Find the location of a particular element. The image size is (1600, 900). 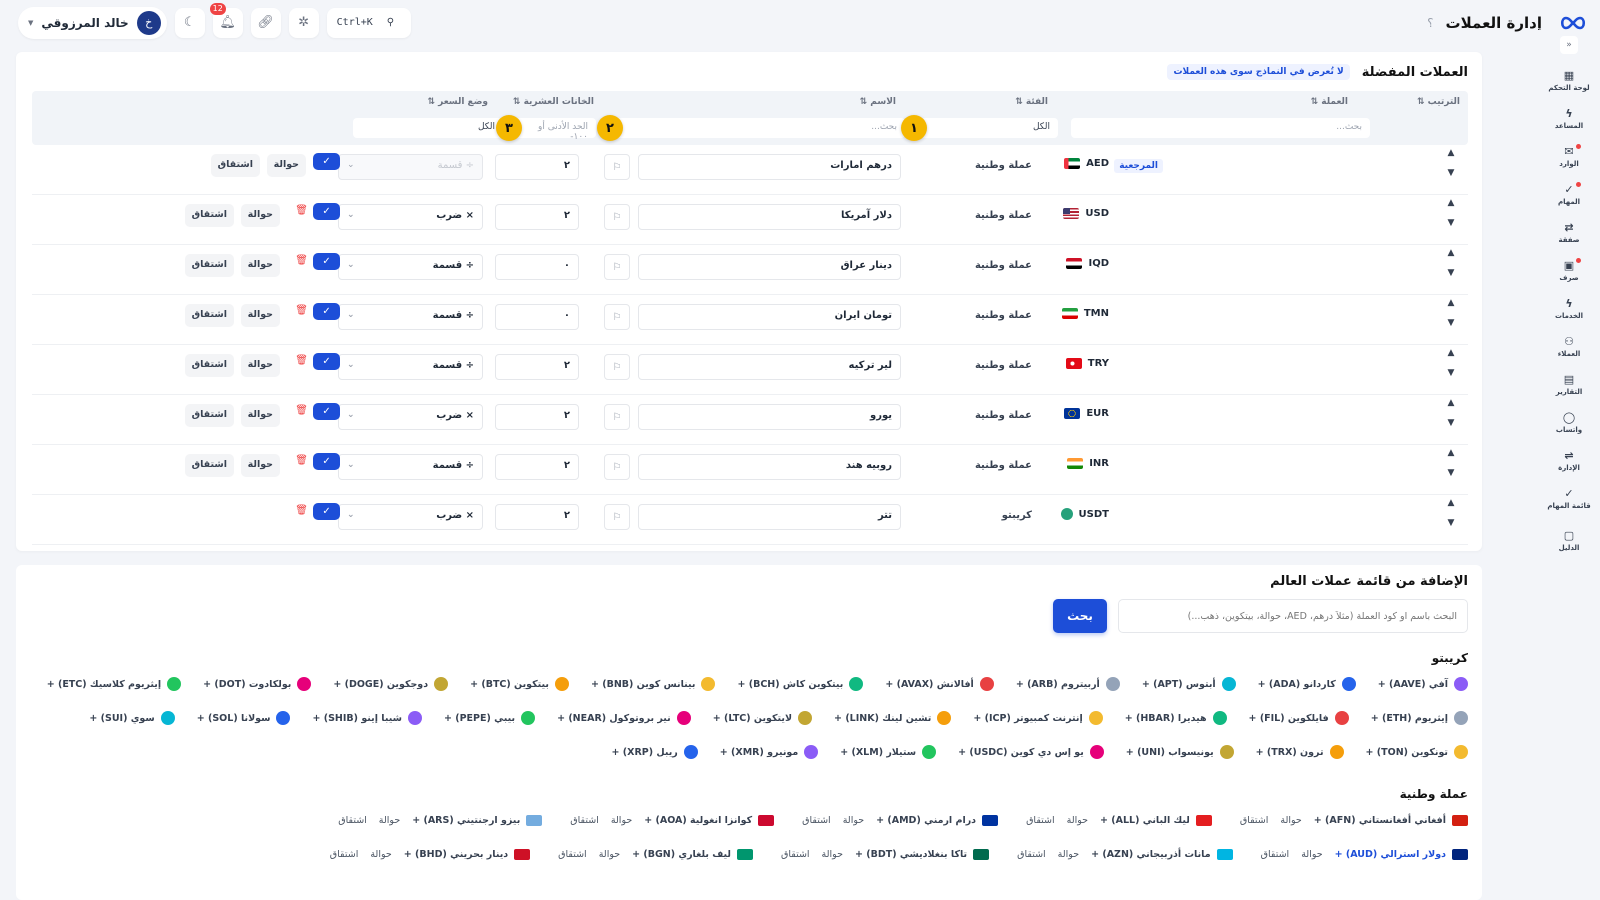

theme-toggle-button: ☾ is located at coordinates (189, 22).